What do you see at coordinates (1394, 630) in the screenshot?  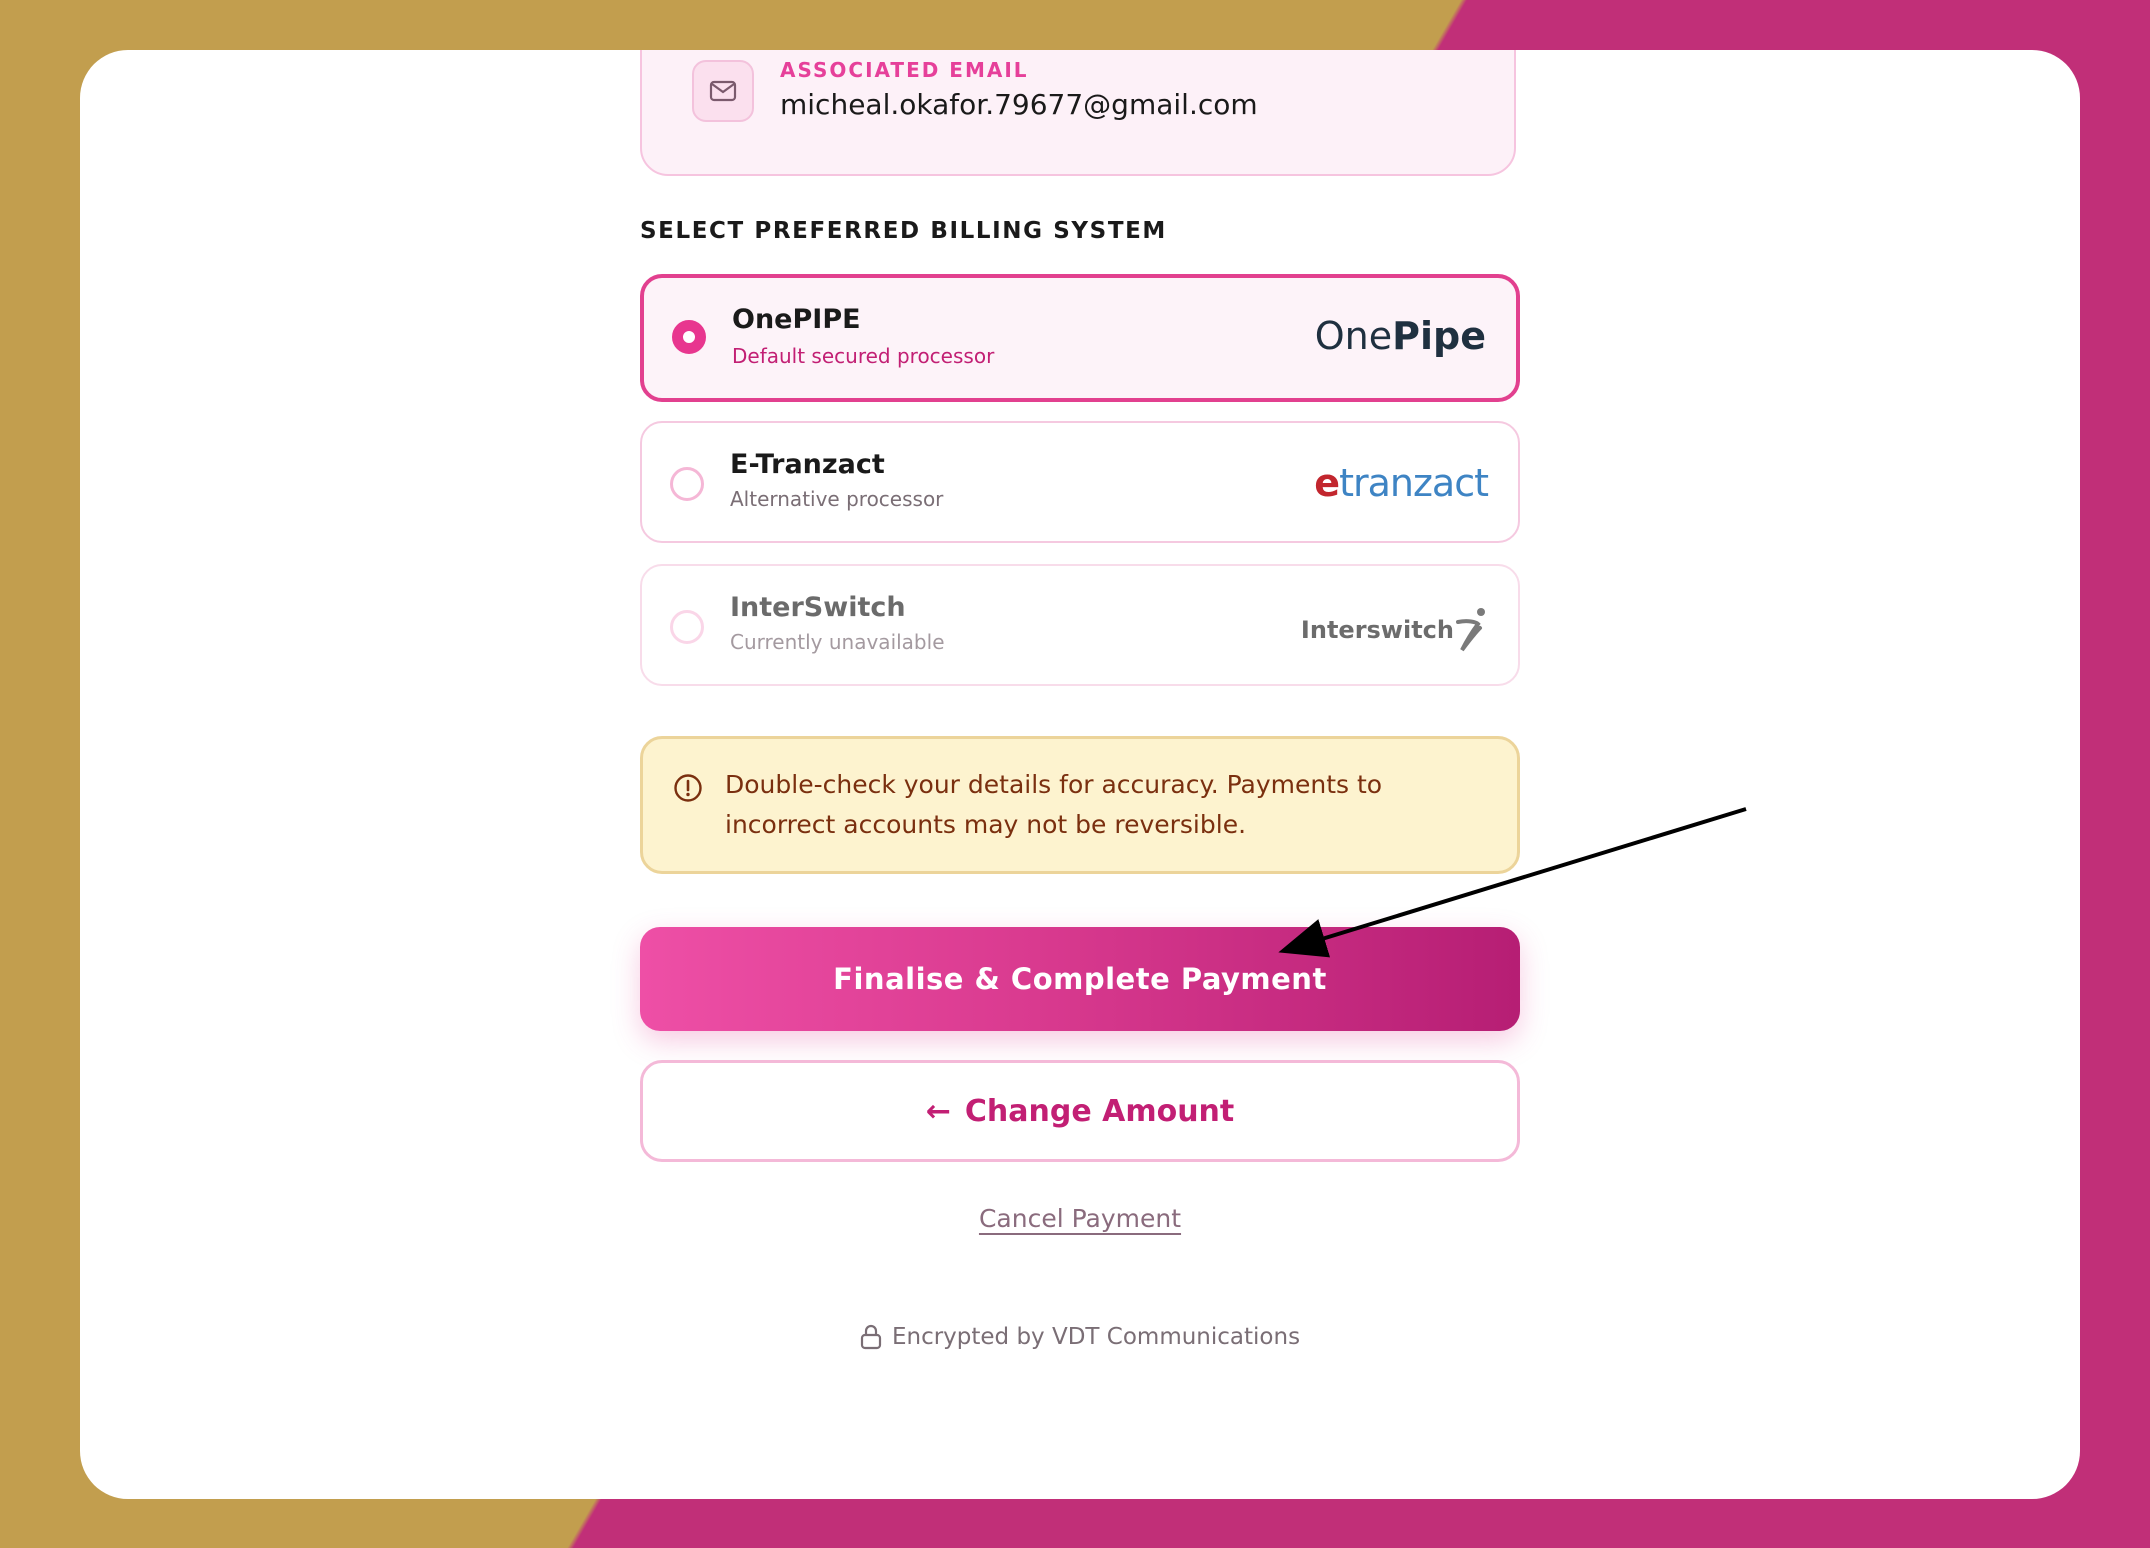 I see `interswitch-logo: Interswitch` at bounding box center [1394, 630].